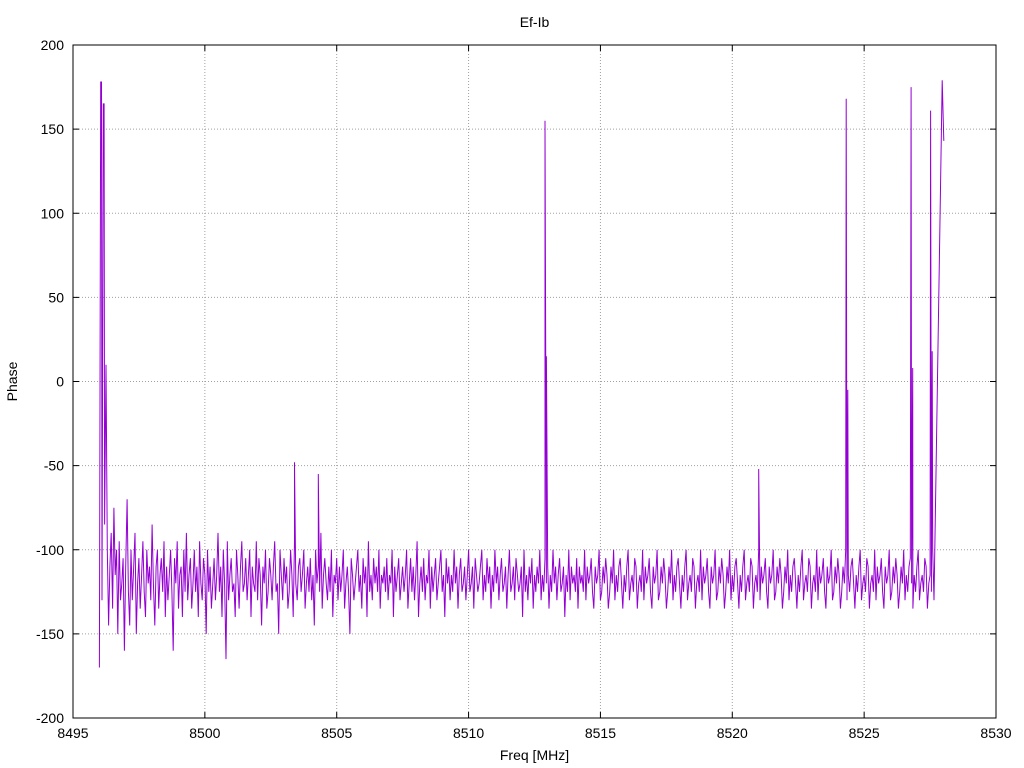  Describe the element at coordinates (600, 733) in the screenshot. I see `x-tick-label: 8515` at that location.